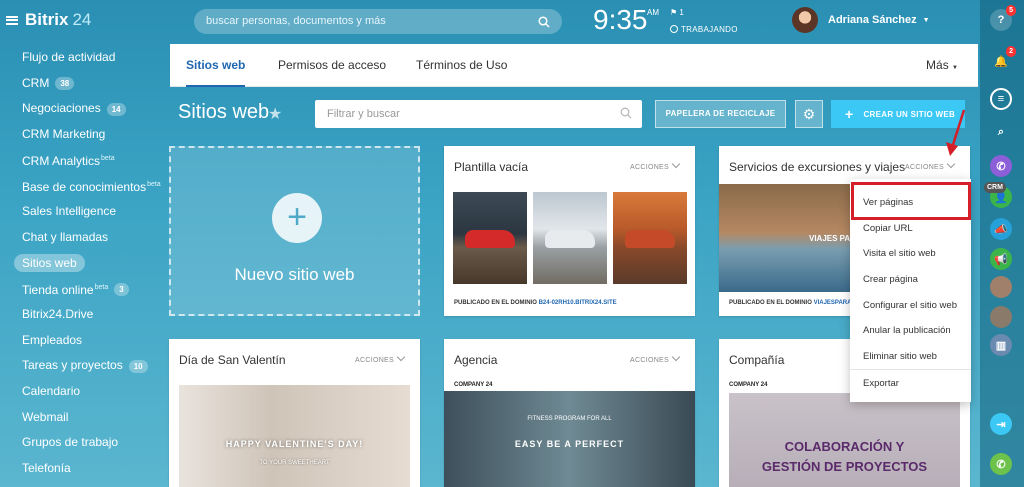 The width and height of the screenshot is (1024, 487). What do you see at coordinates (911, 201) in the screenshot?
I see `highlight-box` at bounding box center [911, 201].